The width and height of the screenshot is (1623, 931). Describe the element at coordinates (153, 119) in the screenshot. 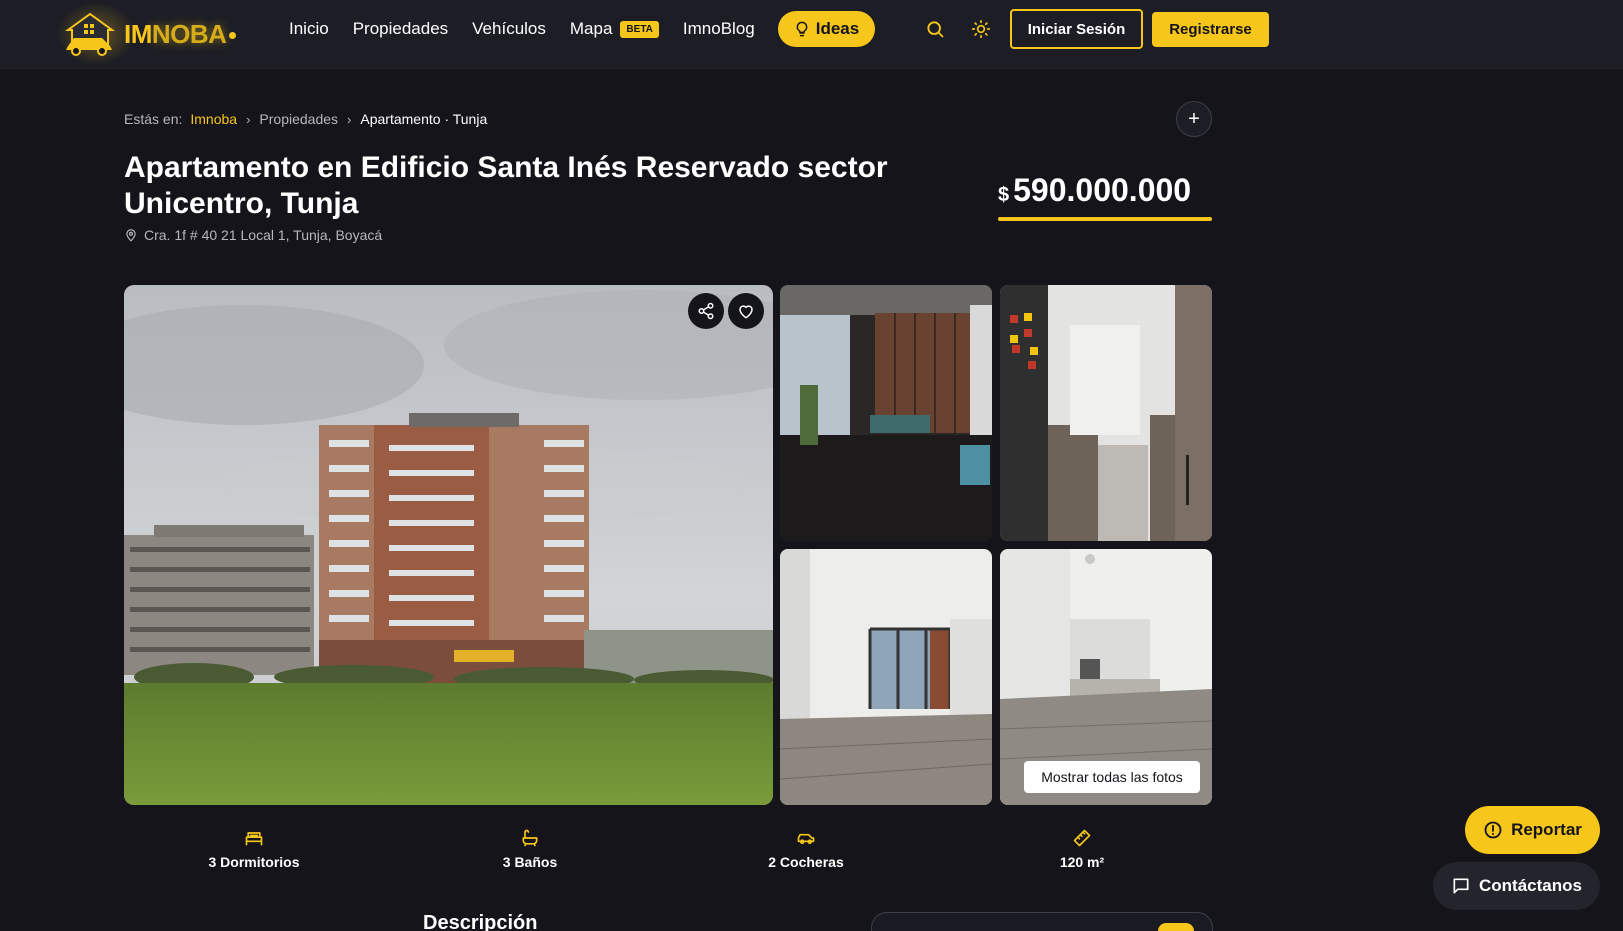

I see `breadcrumb-prefix: Estás en:` at that location.